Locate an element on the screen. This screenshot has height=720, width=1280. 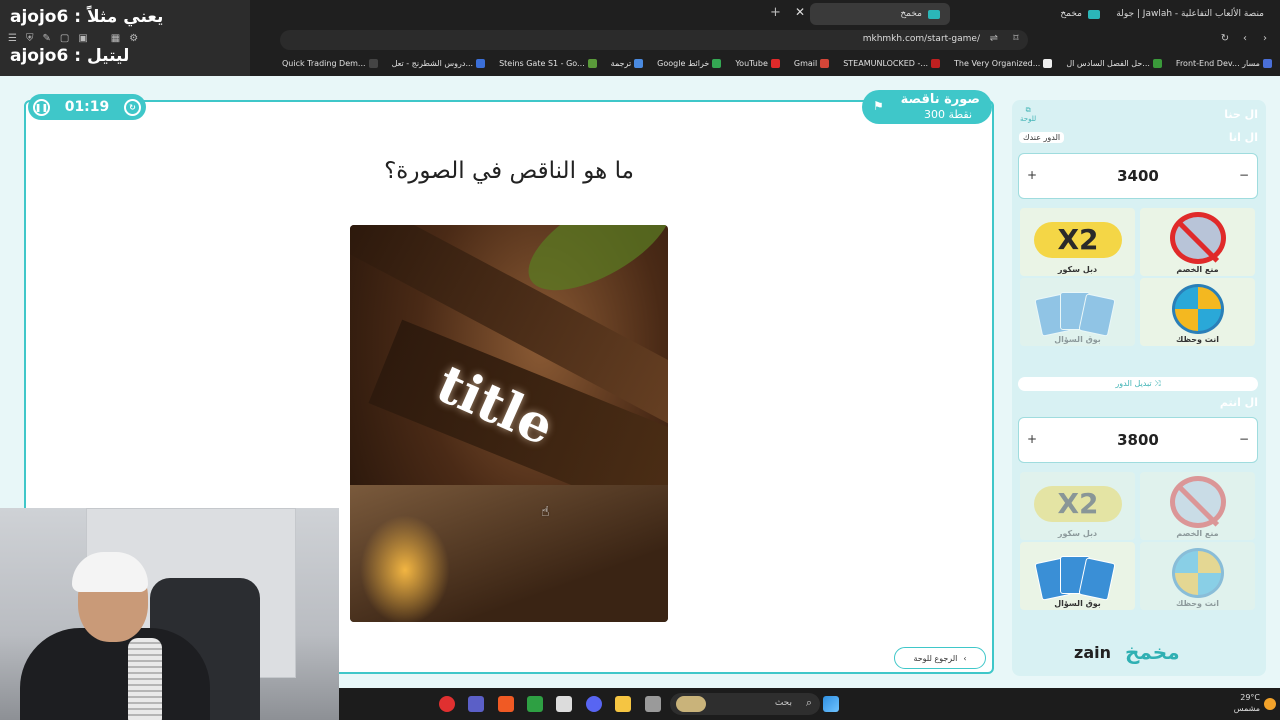
swap-turn-button: تبديل الدور ⤨ is located at coordinates (1138, 384).